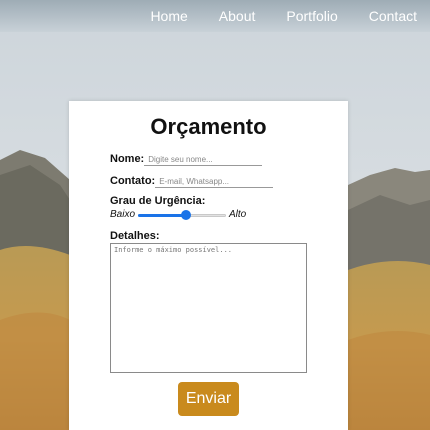 This screenshot has height=430, width=430. I want to click on urgency-label: Grau de Urgência:, so click(158, 201).